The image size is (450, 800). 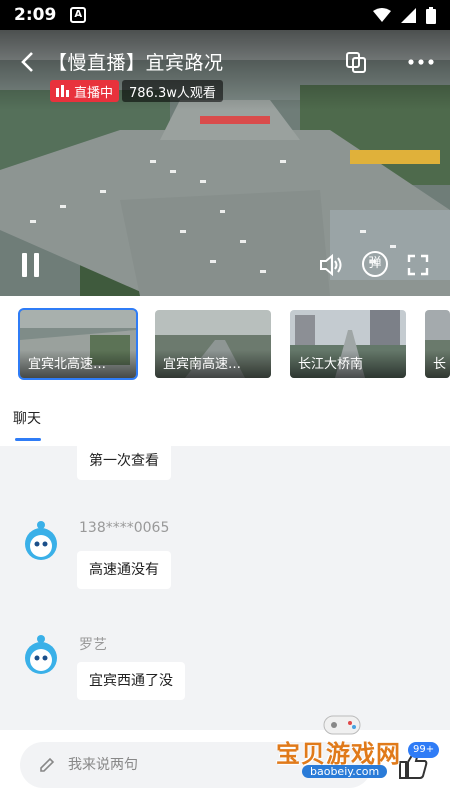 I want to click on pencil-icon, so click(x=47, y=764).